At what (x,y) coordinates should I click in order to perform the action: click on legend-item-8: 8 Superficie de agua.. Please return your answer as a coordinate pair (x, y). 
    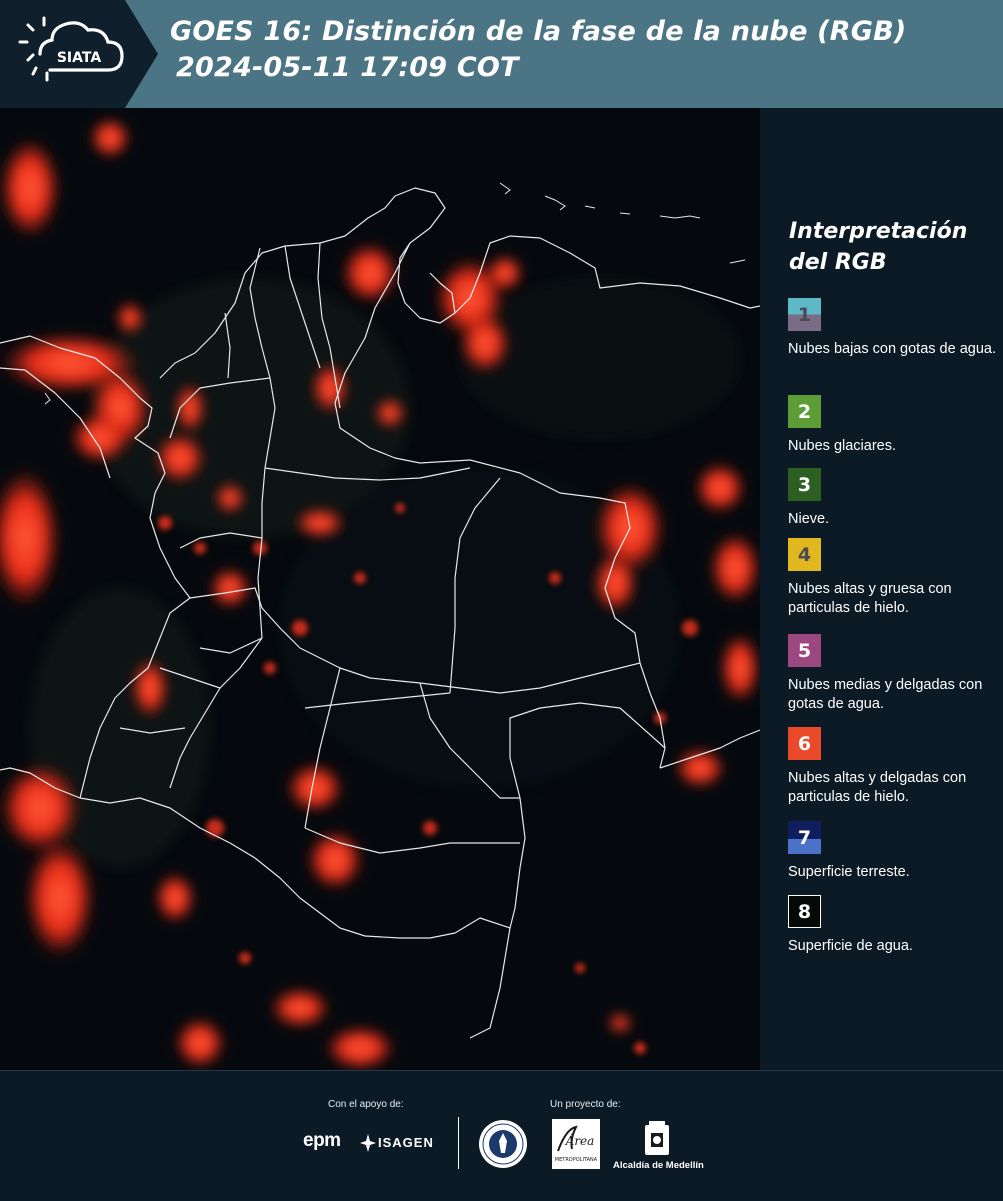
    Looking at the image, I should click on (894, 925).